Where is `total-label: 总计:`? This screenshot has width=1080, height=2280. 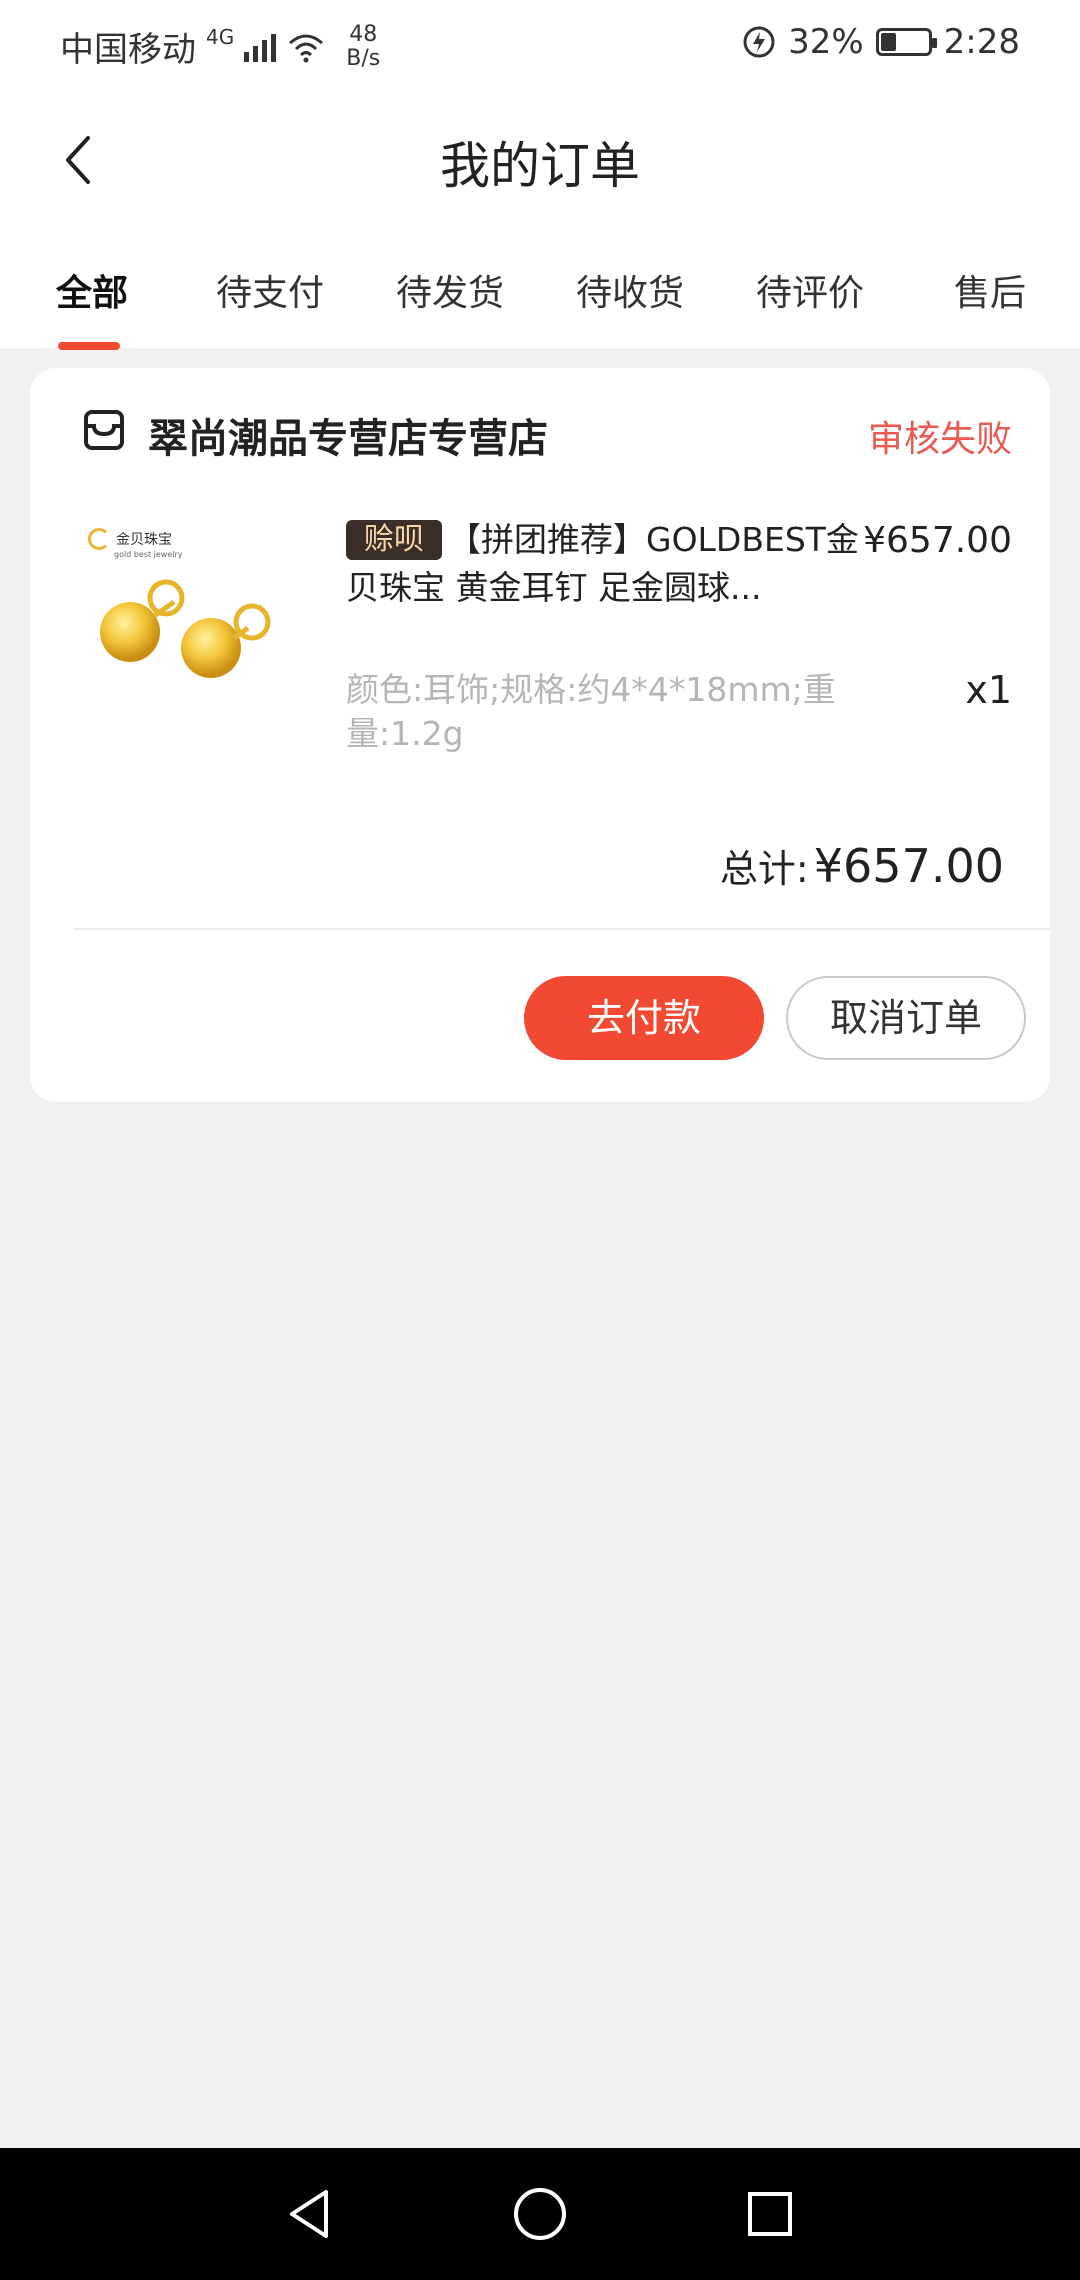
total-label: 总计: is located at coordinates (764, 869).